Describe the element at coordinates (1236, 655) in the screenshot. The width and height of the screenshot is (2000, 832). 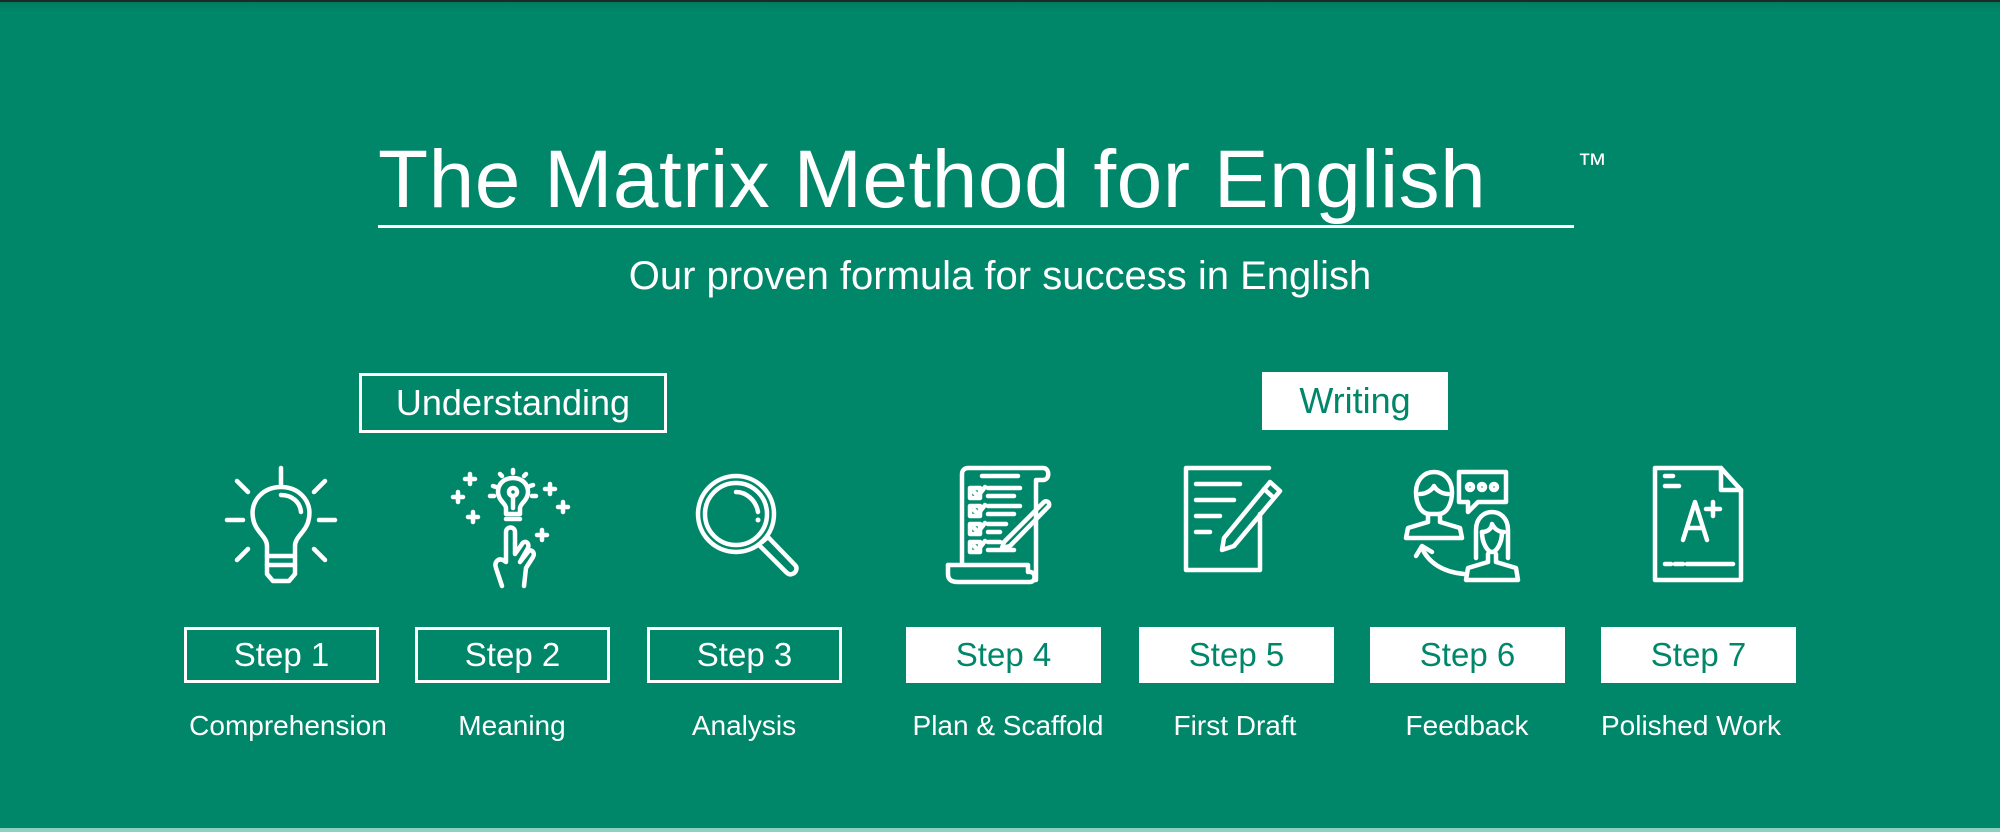
I see `step-5-button: Step 5` at that location.